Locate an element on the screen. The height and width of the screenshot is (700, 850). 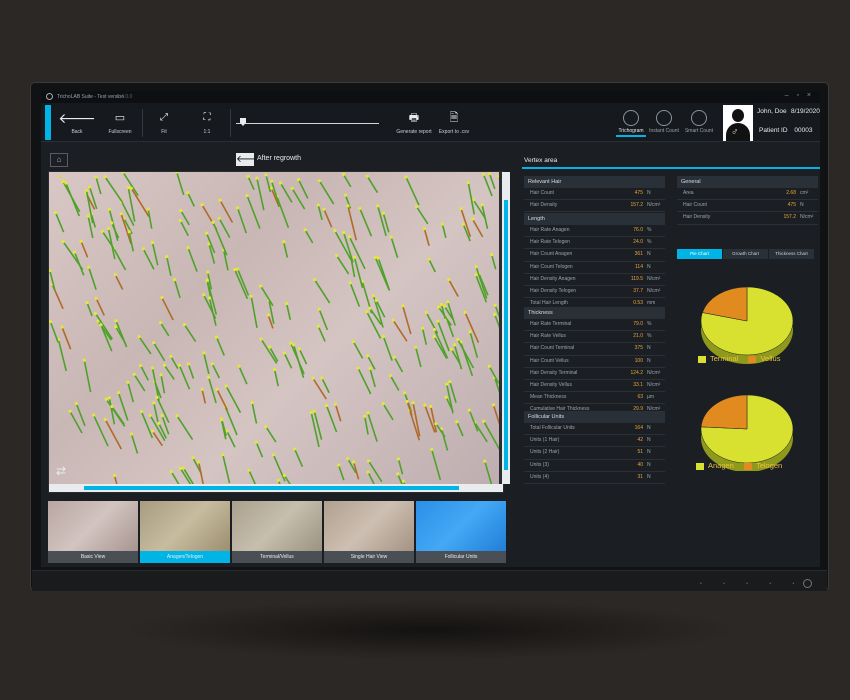
table-row: Units (2 Hair) 51 N is located at coordinates (594, 453).